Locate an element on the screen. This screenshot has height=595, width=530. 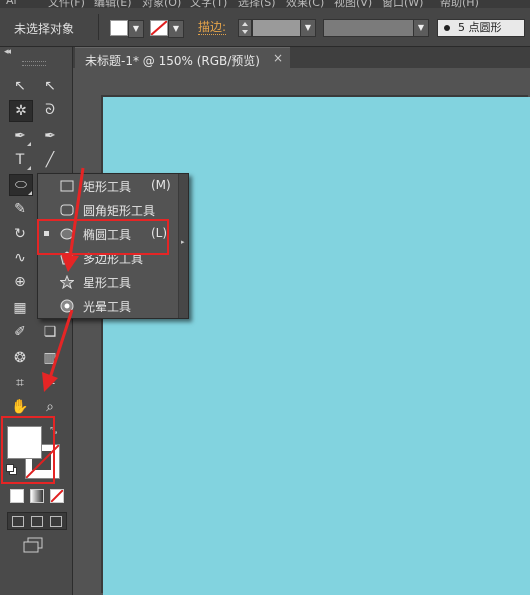
tearoff-strip: ▸ is located at coordinates (183, 246).